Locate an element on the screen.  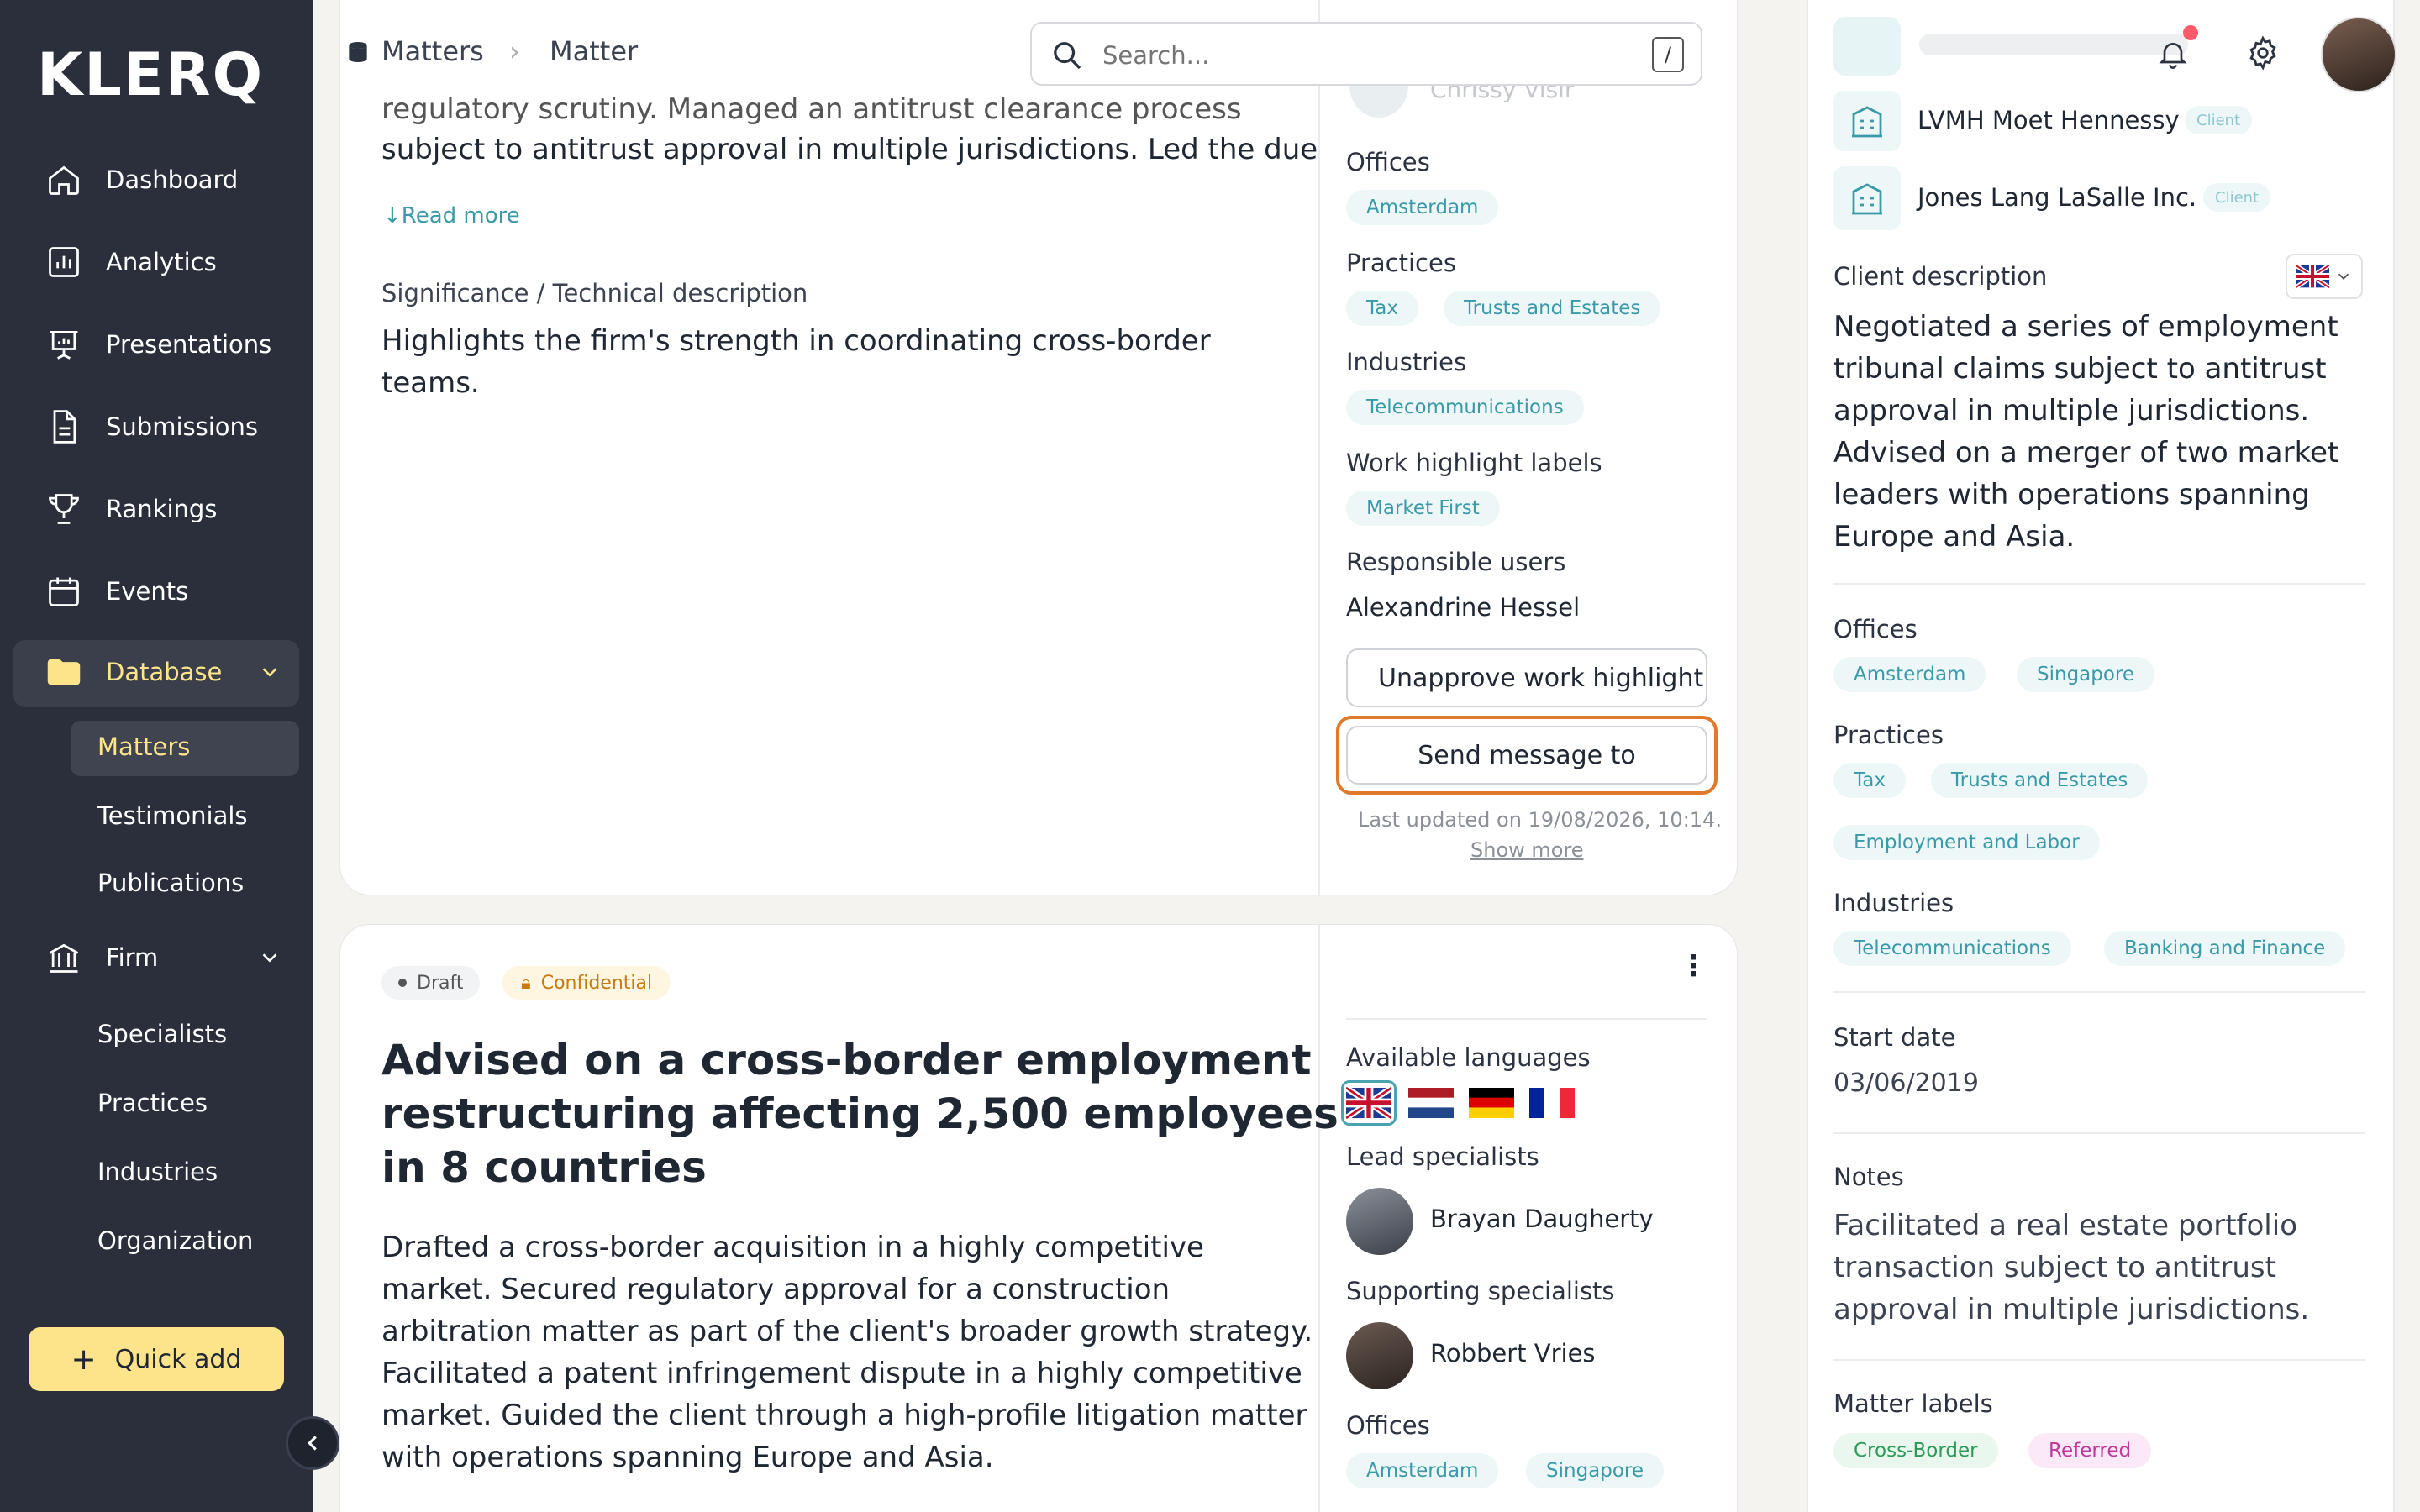
nav-label: Dashboard is located at coordinates (172, 179).